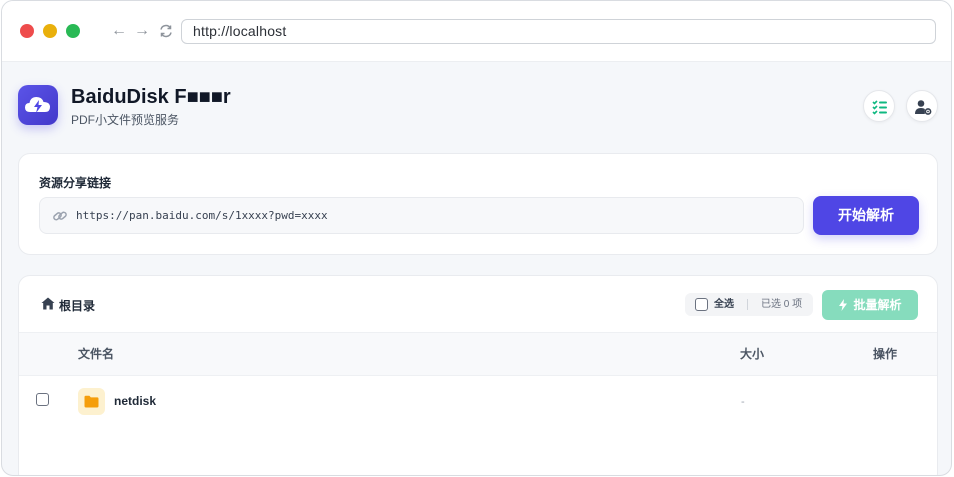 The height and width of the screenshot is (477, 954). What do you see at coordinates (60, 216) in the screenshot?
I see `link-icon` at bounding box center [60, 216].